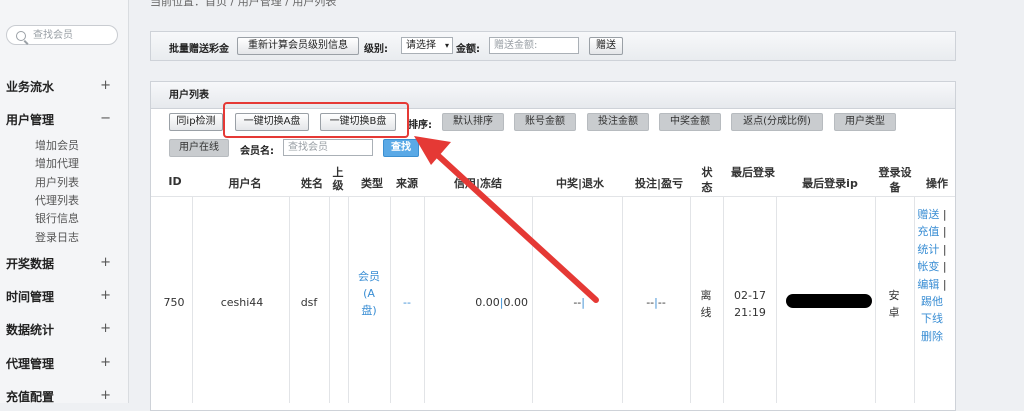 The image size is (1024, 411). I want to click on annotation-arrow-icon, so click(506, 219).